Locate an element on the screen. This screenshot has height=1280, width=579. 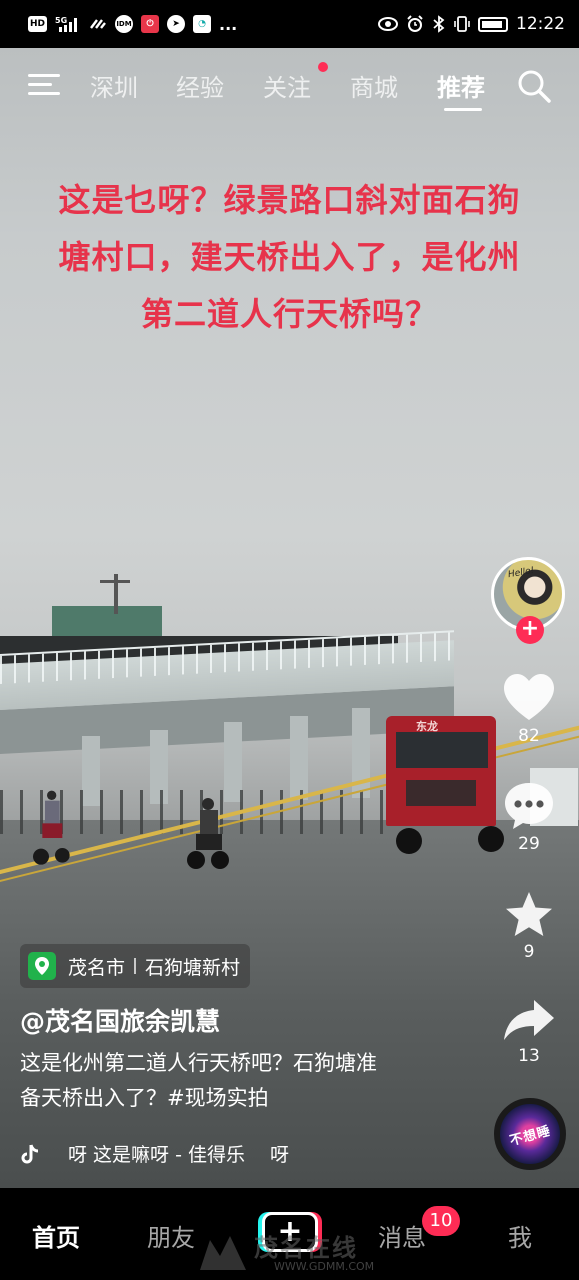
bottom-navigation: 首页 朋友 + 消息 10 我 茂名在线 WWW.GDMM.COM is located at coordinates (289, 1234).